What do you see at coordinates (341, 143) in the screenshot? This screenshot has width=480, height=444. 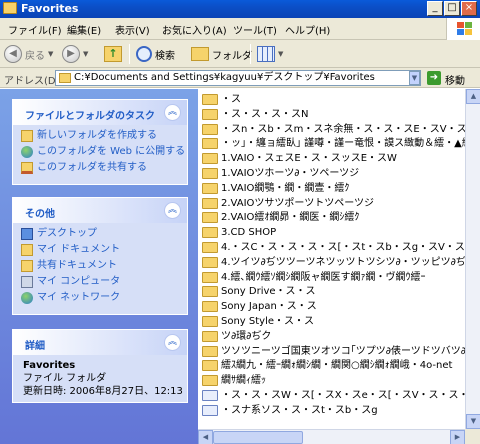 I see `list-item: ・ッ｣・纏ョ繧臥｣ 謹噂・謹ー竜恨・謨ス緻動＆繧・▲繧ｦ繧・ッ` at bounding box center [341, 143].